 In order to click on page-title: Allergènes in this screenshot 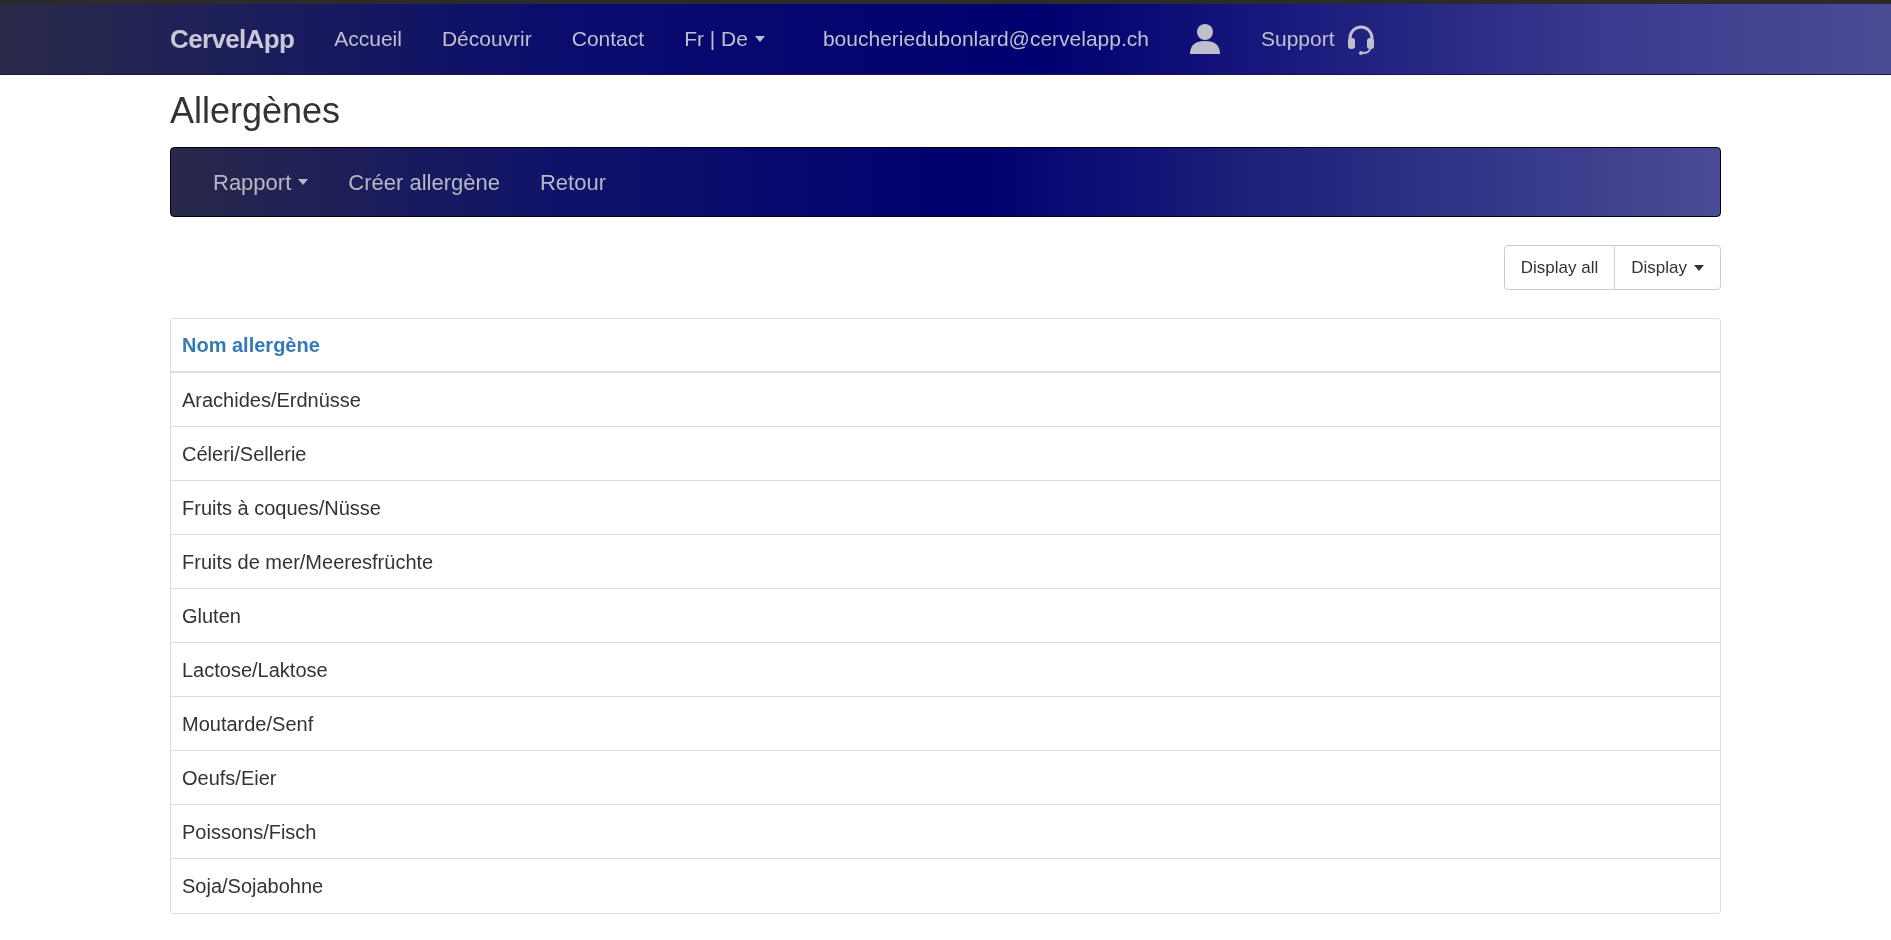, I will do `click(256, 111)`.